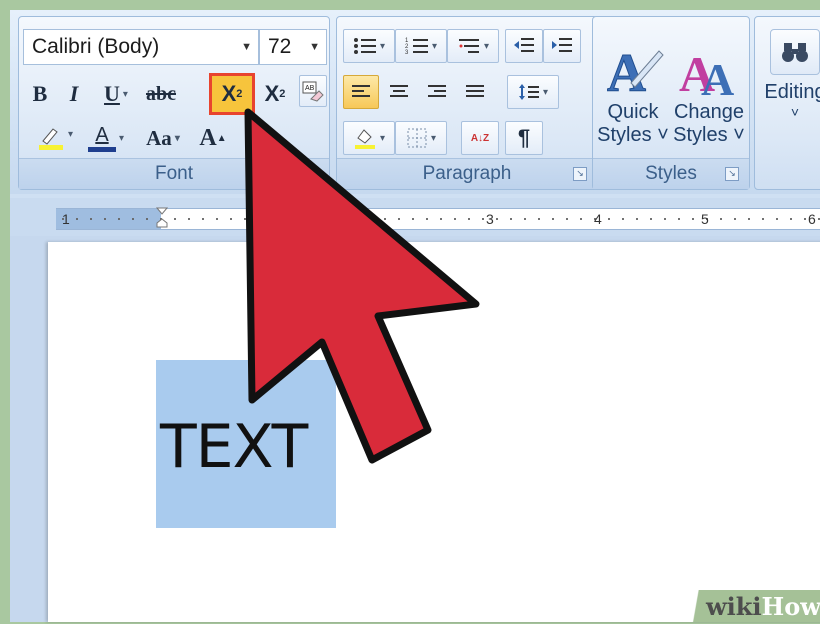 The image size is (820, 624). Describe the element at coordinates (417, 138) in the screenshot. I see `borders-icon` at that location.